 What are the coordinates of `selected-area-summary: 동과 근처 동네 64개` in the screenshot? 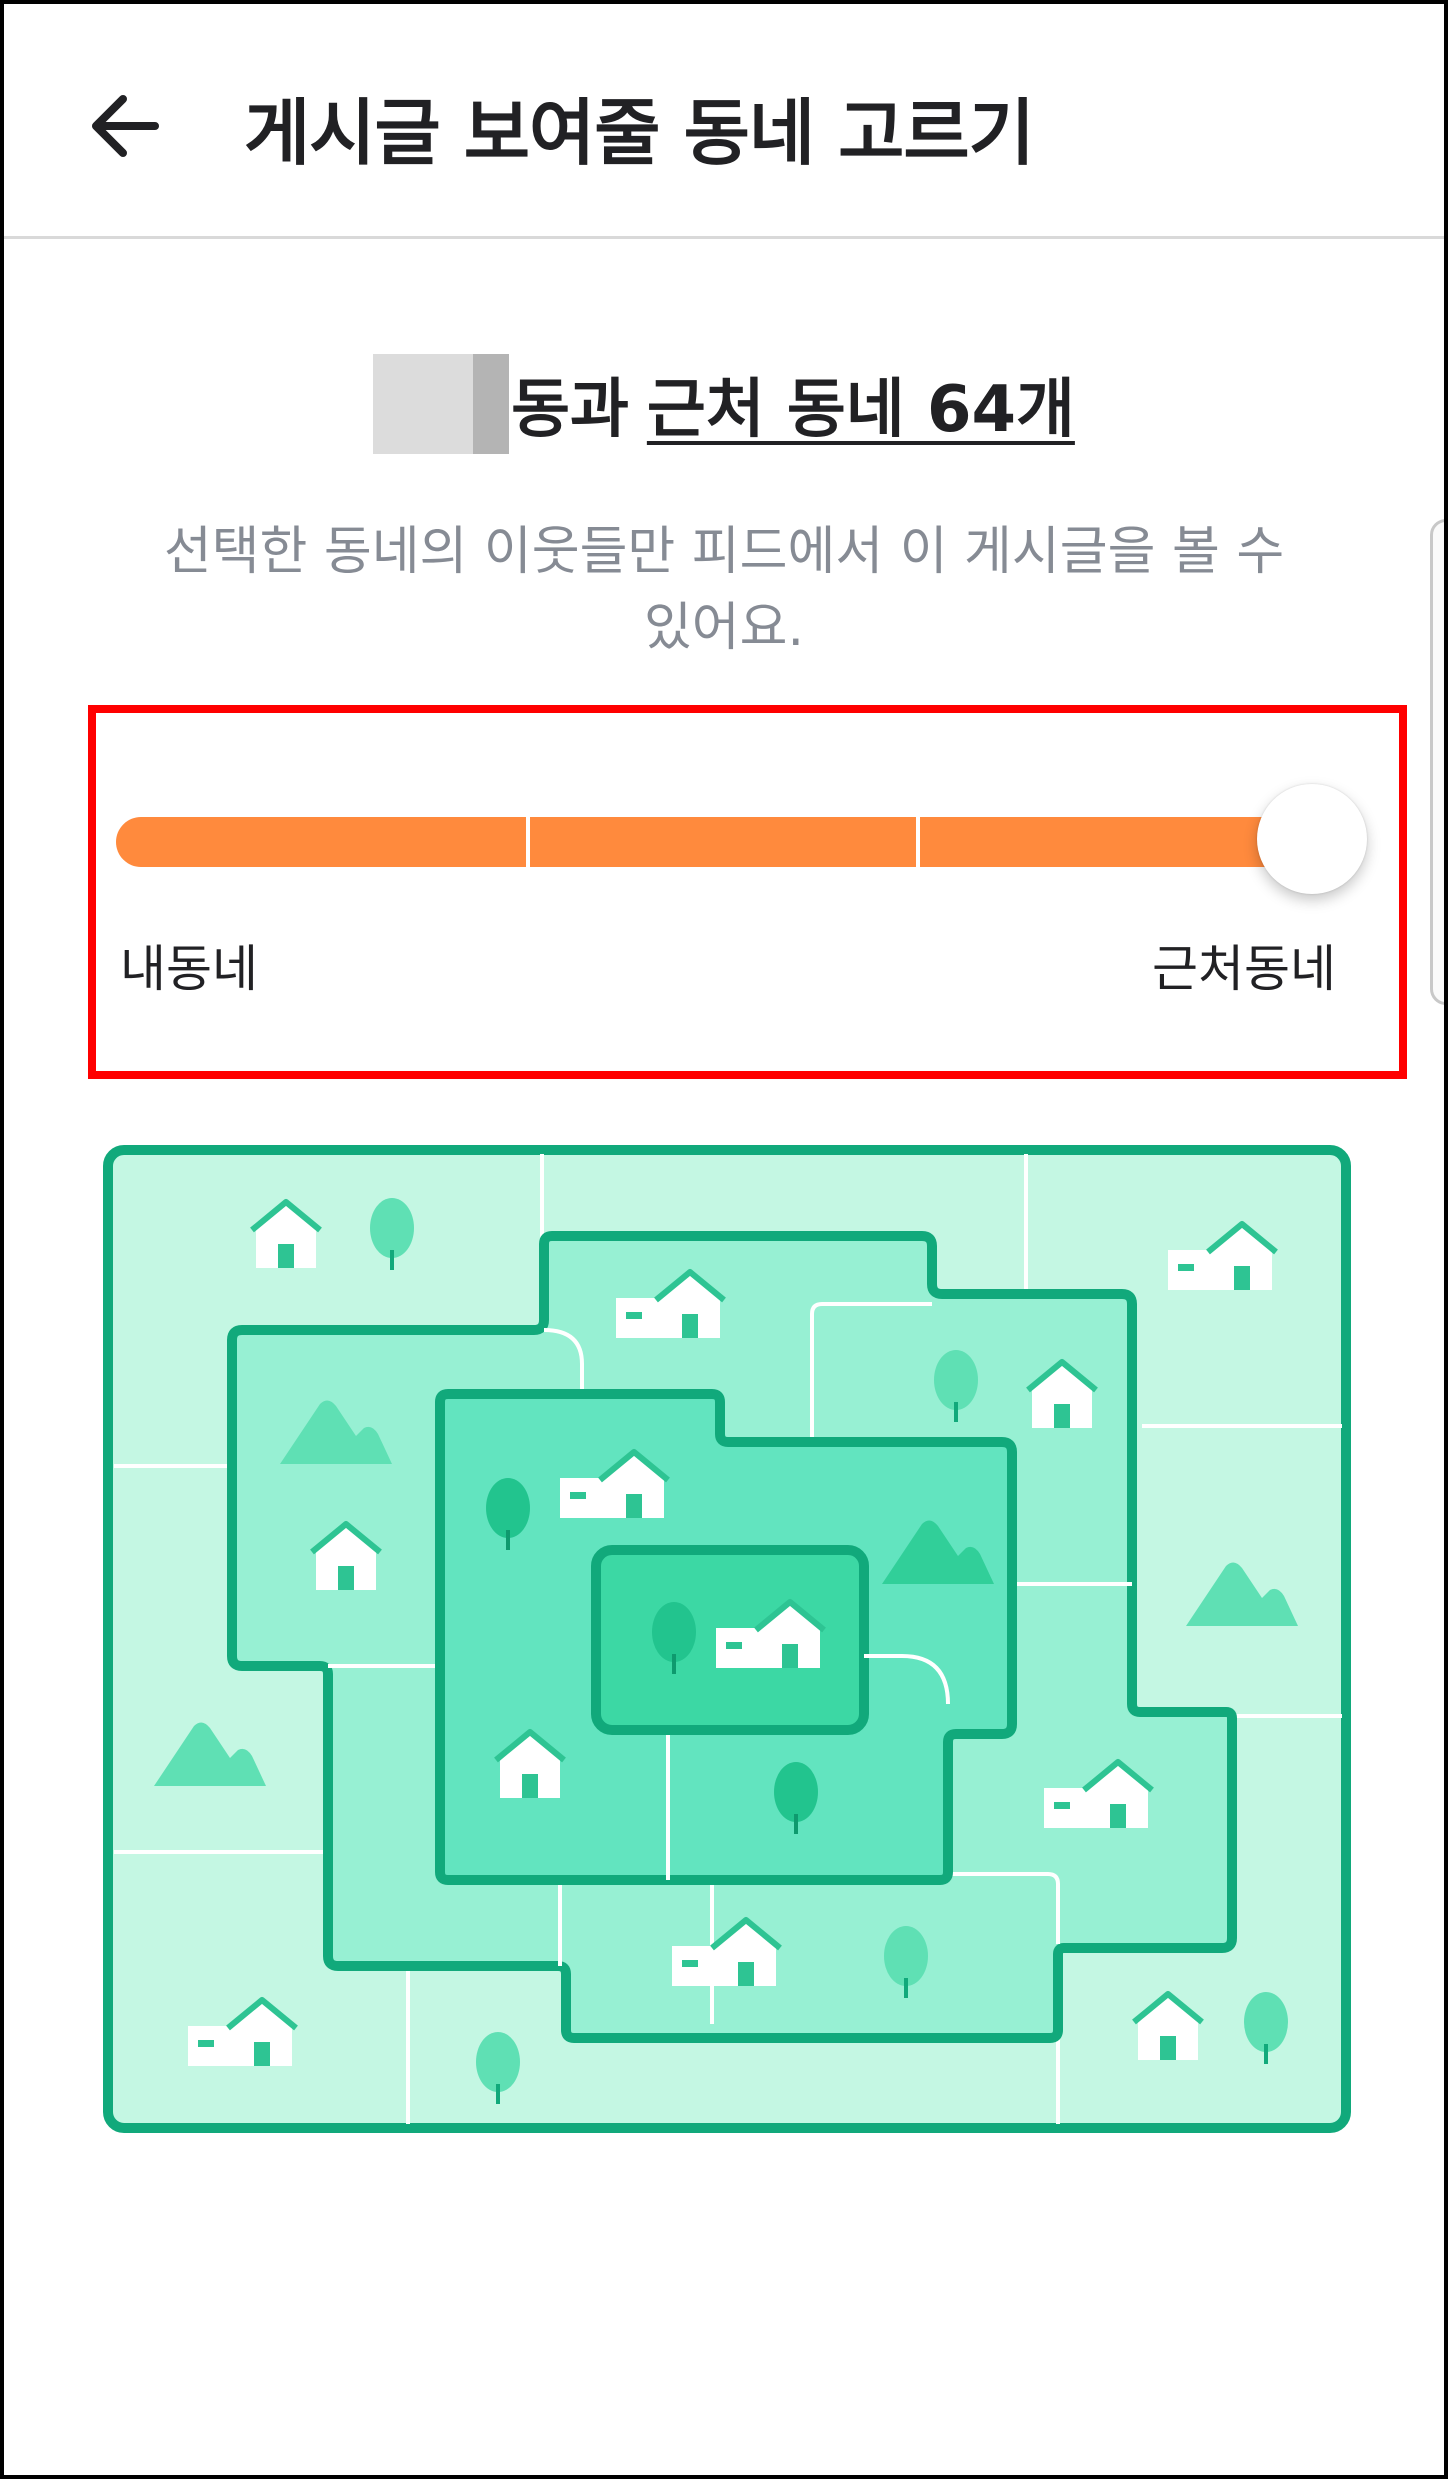 It's located at (724, 404).